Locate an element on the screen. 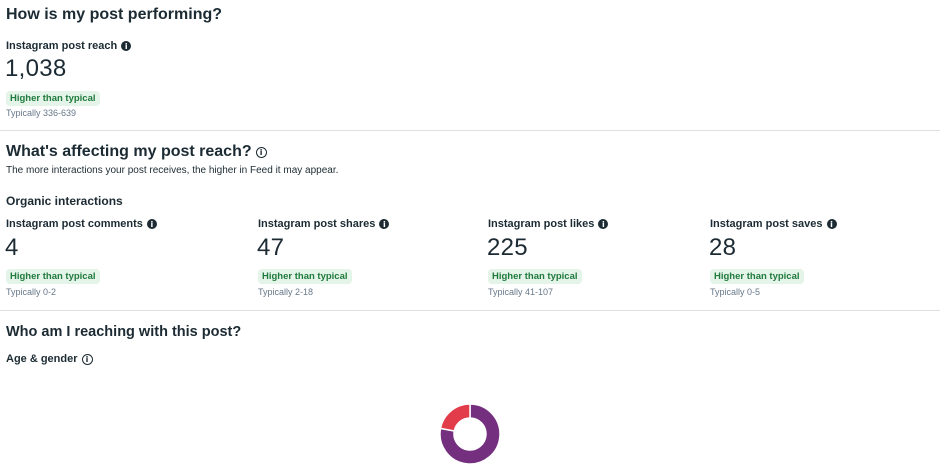 Image resolution: width=940 pixels, height=465 pixels. reach-badge: Higher than typical is located at coordinates (53, 98).